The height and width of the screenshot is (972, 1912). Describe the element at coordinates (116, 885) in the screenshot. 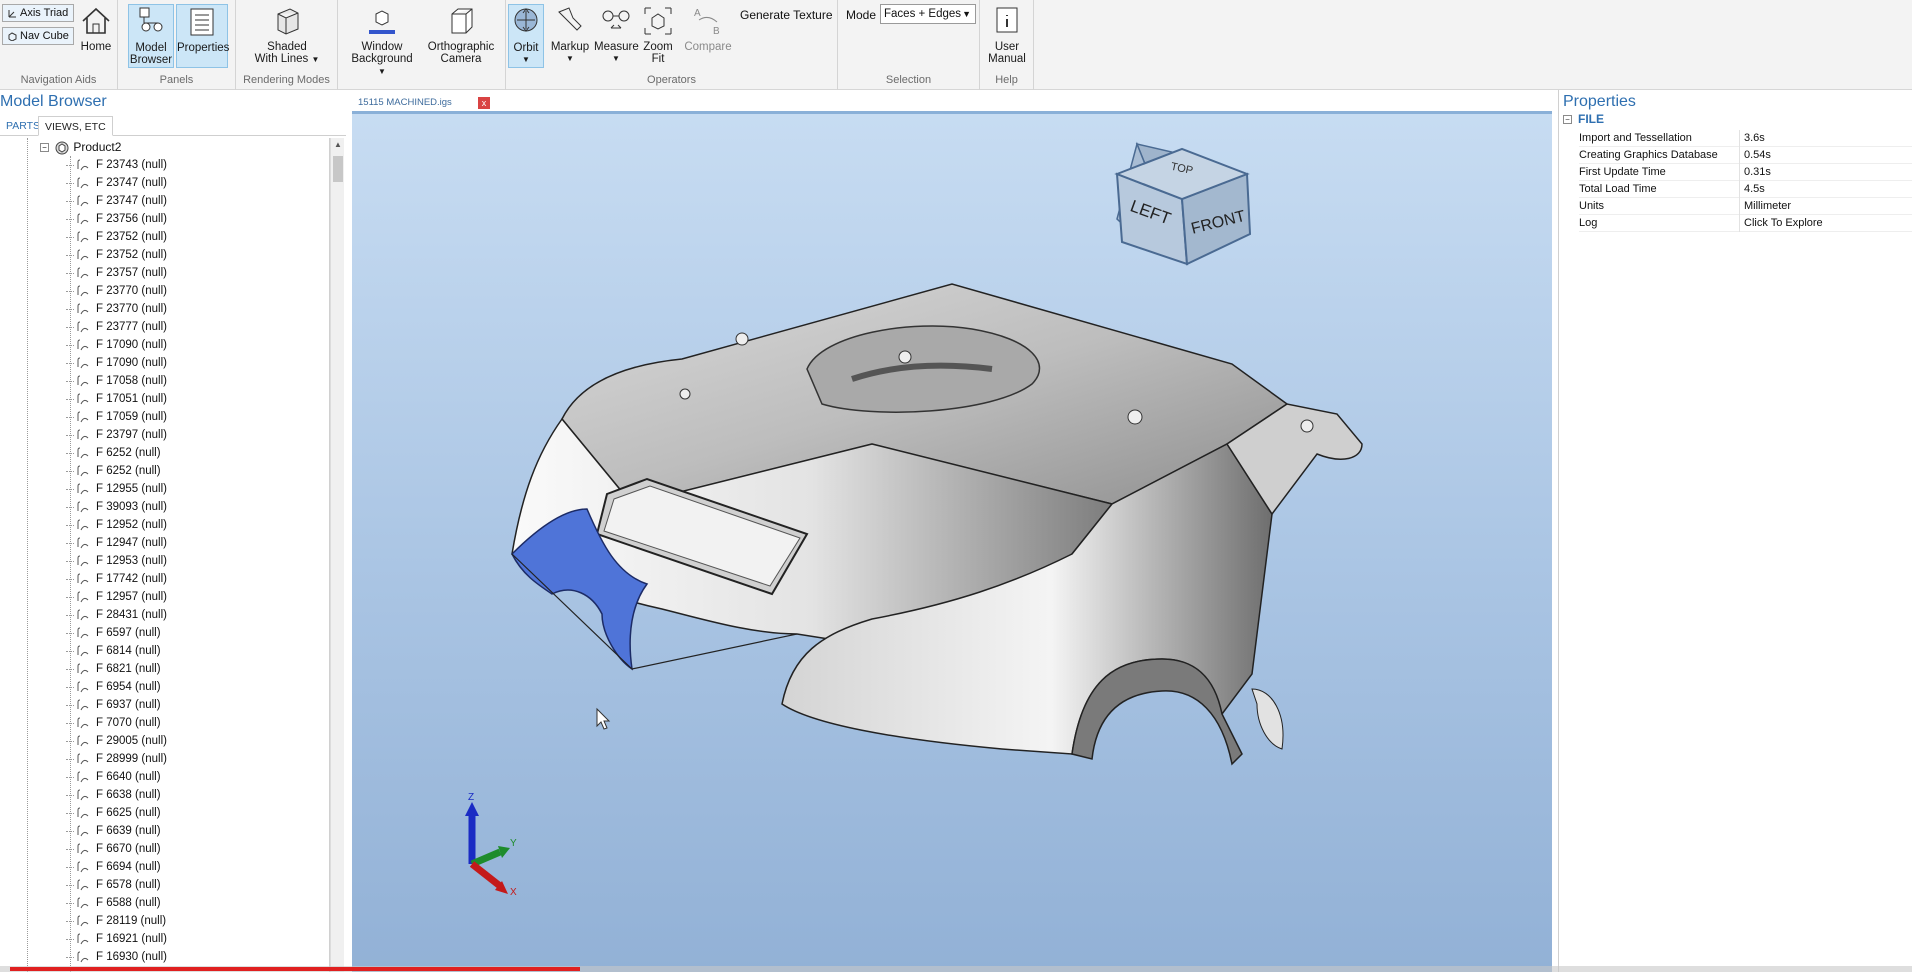

I see `tree-item: F 6578 (null)` at that location.